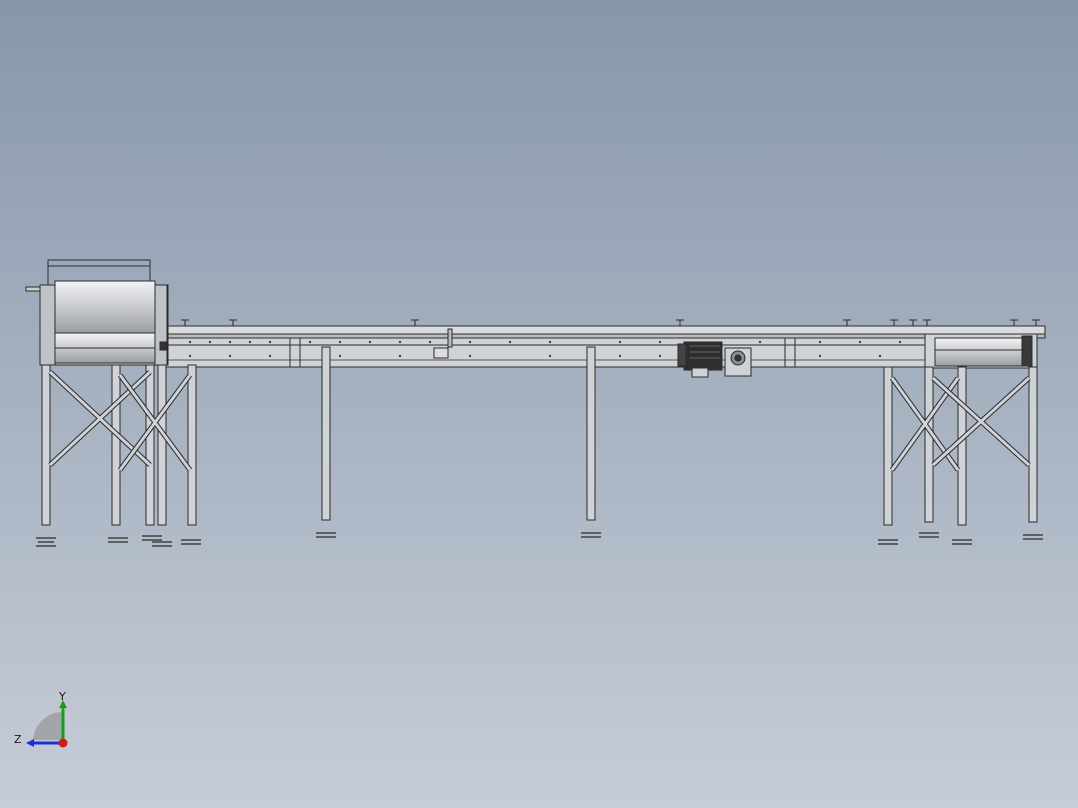 The width and height of the screenshot is (1078, 808). Describe the element at coordinates (738, 362) in the screenshot. I see `gearbox` at that location.